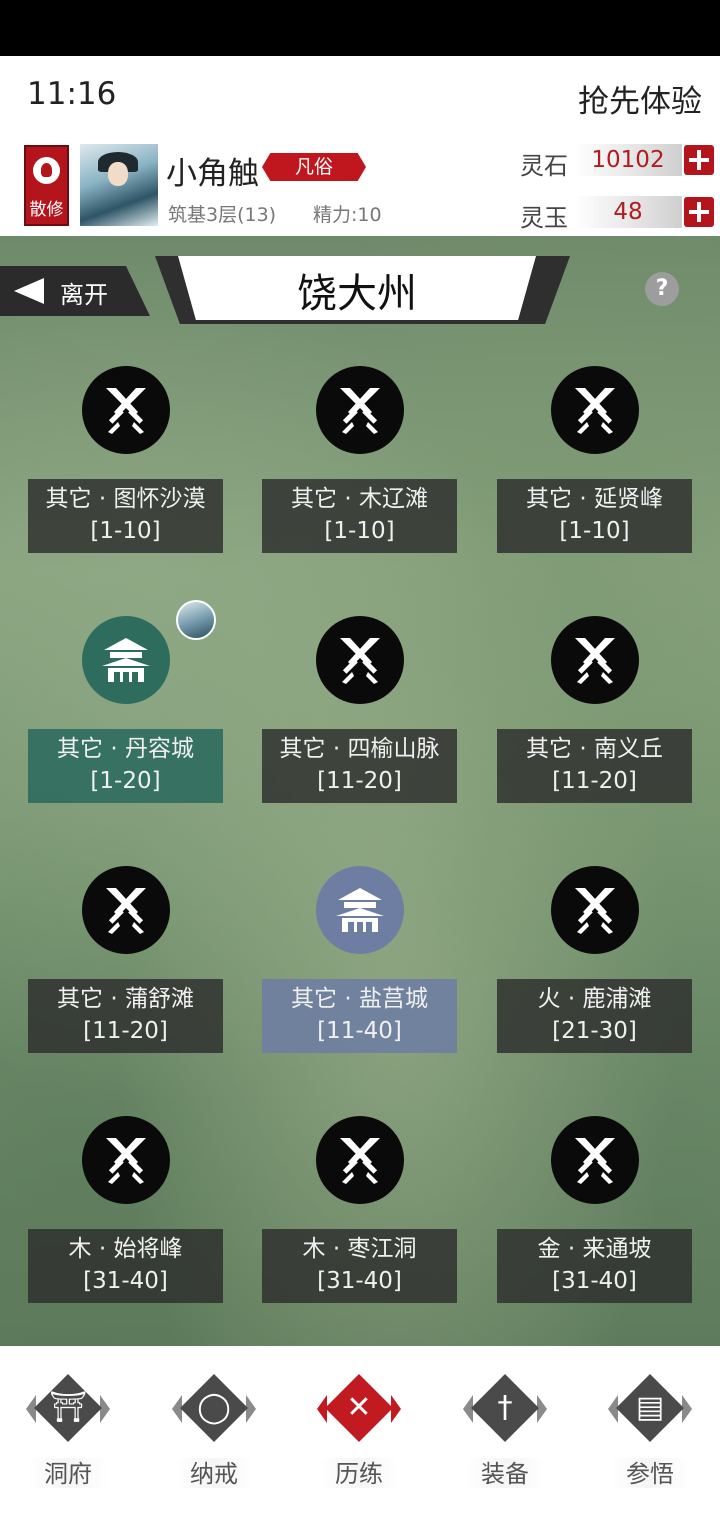 The image size is (720, 1520). I want to click on nav-item-5: ▤ 参悟, so click(650, 1436).